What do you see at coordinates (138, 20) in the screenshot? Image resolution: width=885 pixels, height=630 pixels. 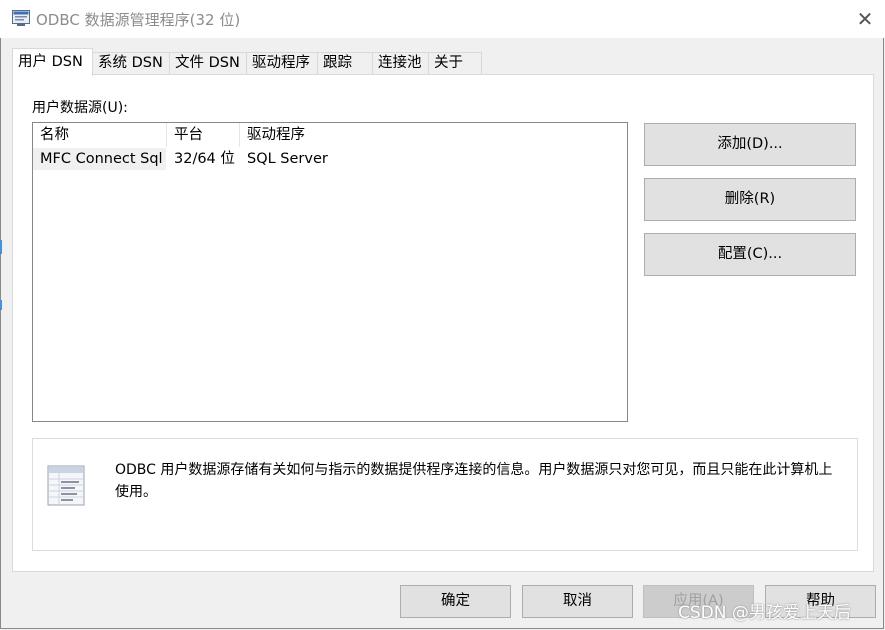 I see `window-title: ODBC 数据源管理程序(32 位)` at bounding box center [138, 20].